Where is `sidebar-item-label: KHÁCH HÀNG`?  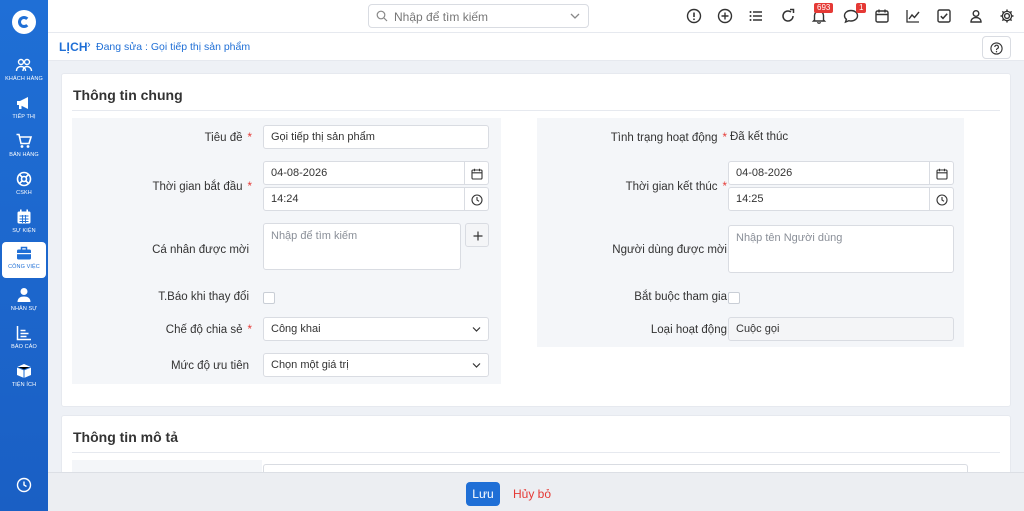 sidebar-item-label: KHÁCH HÀNG is located at coordinates (24, 79).